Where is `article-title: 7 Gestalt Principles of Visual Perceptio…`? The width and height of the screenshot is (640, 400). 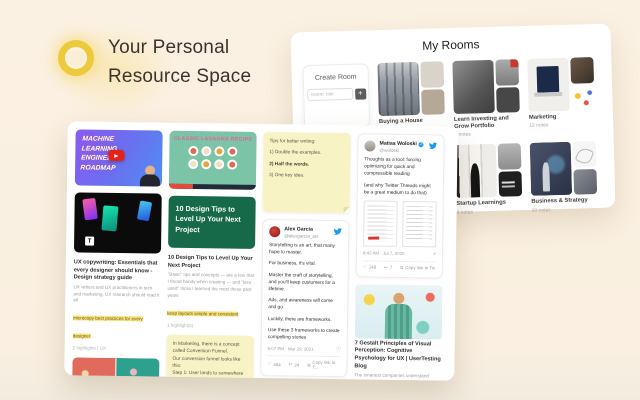
article-title: 7 Gestalt Principles of Visual Perceptio… is located at coordinates (397, 355).